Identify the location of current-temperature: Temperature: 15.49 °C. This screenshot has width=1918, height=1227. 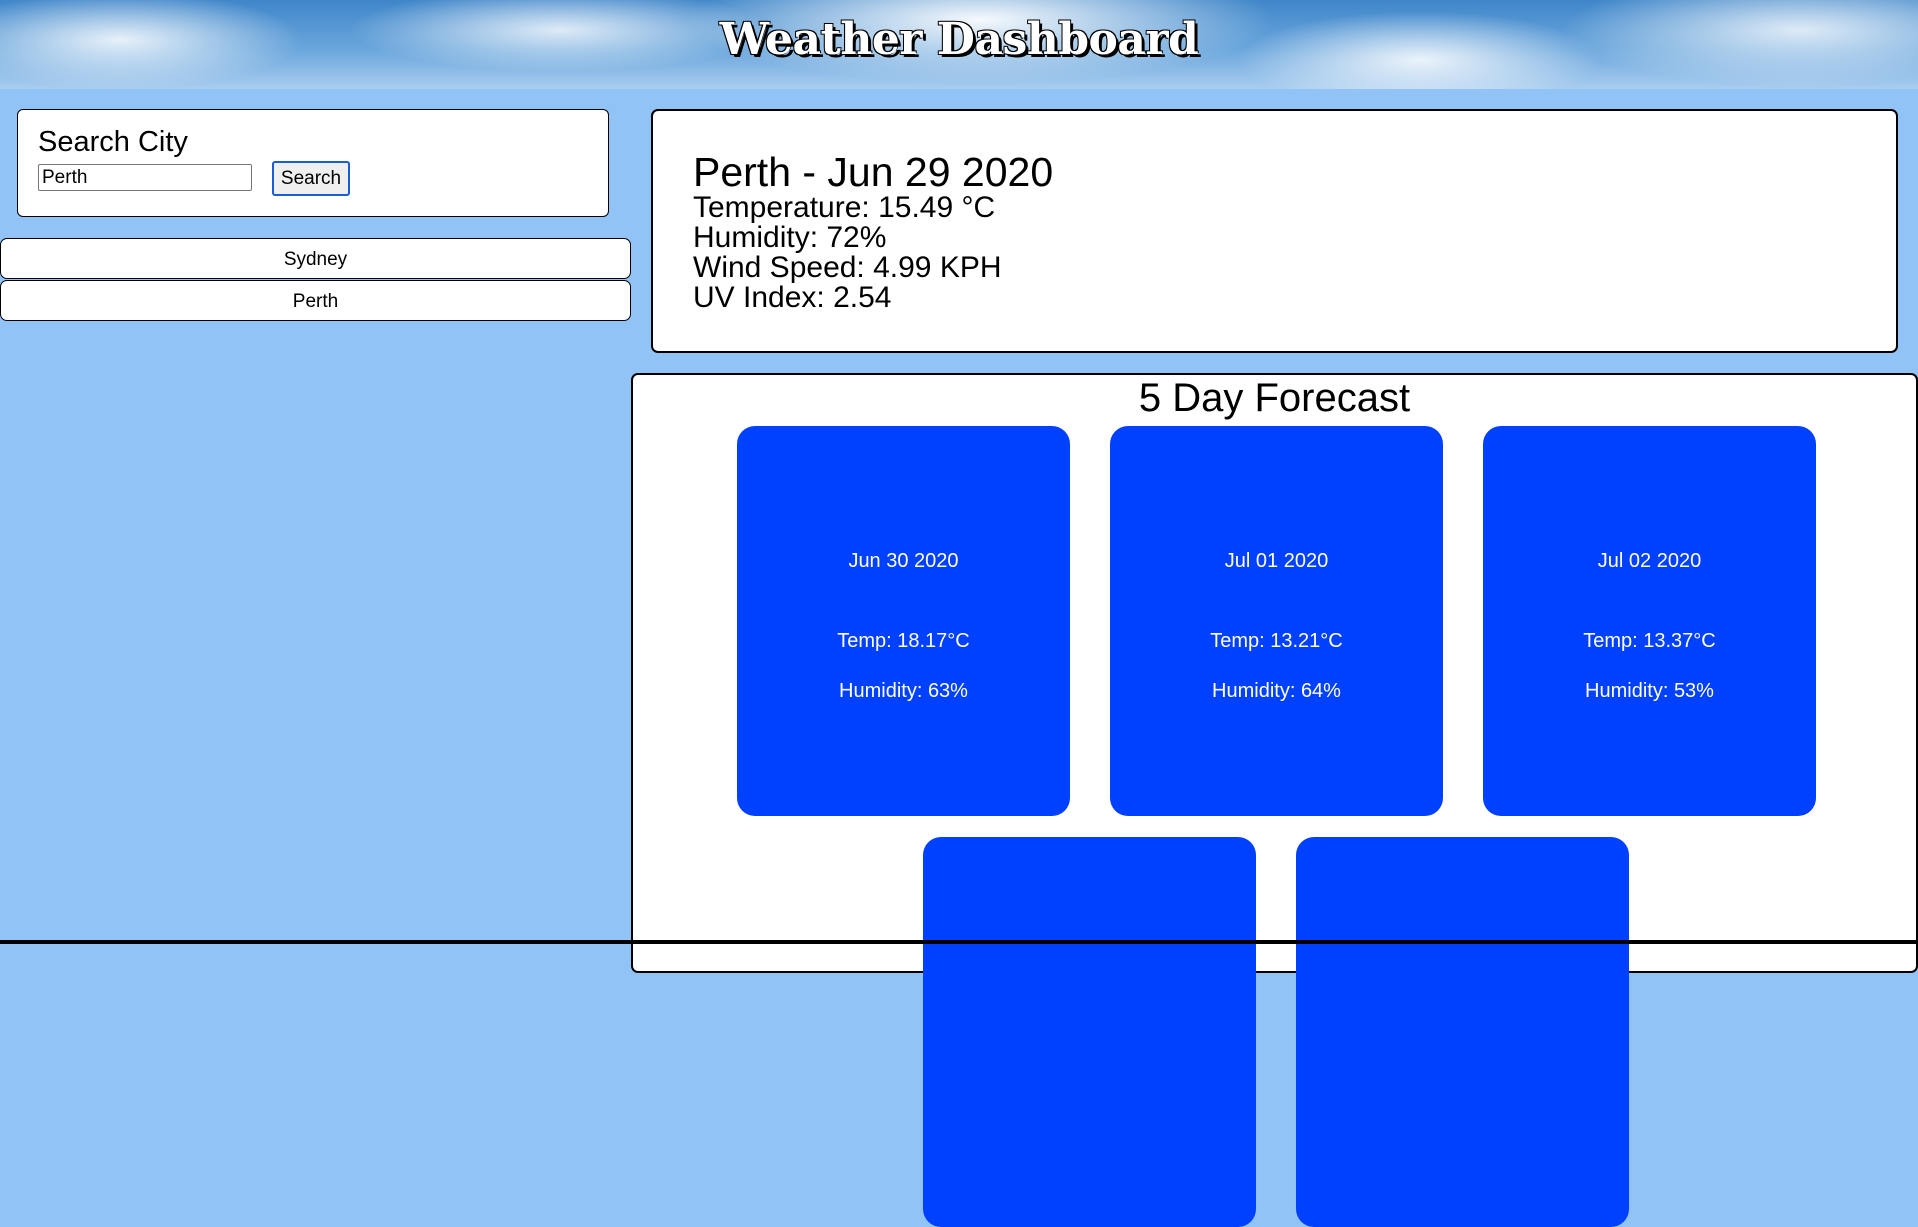
(844, 207).